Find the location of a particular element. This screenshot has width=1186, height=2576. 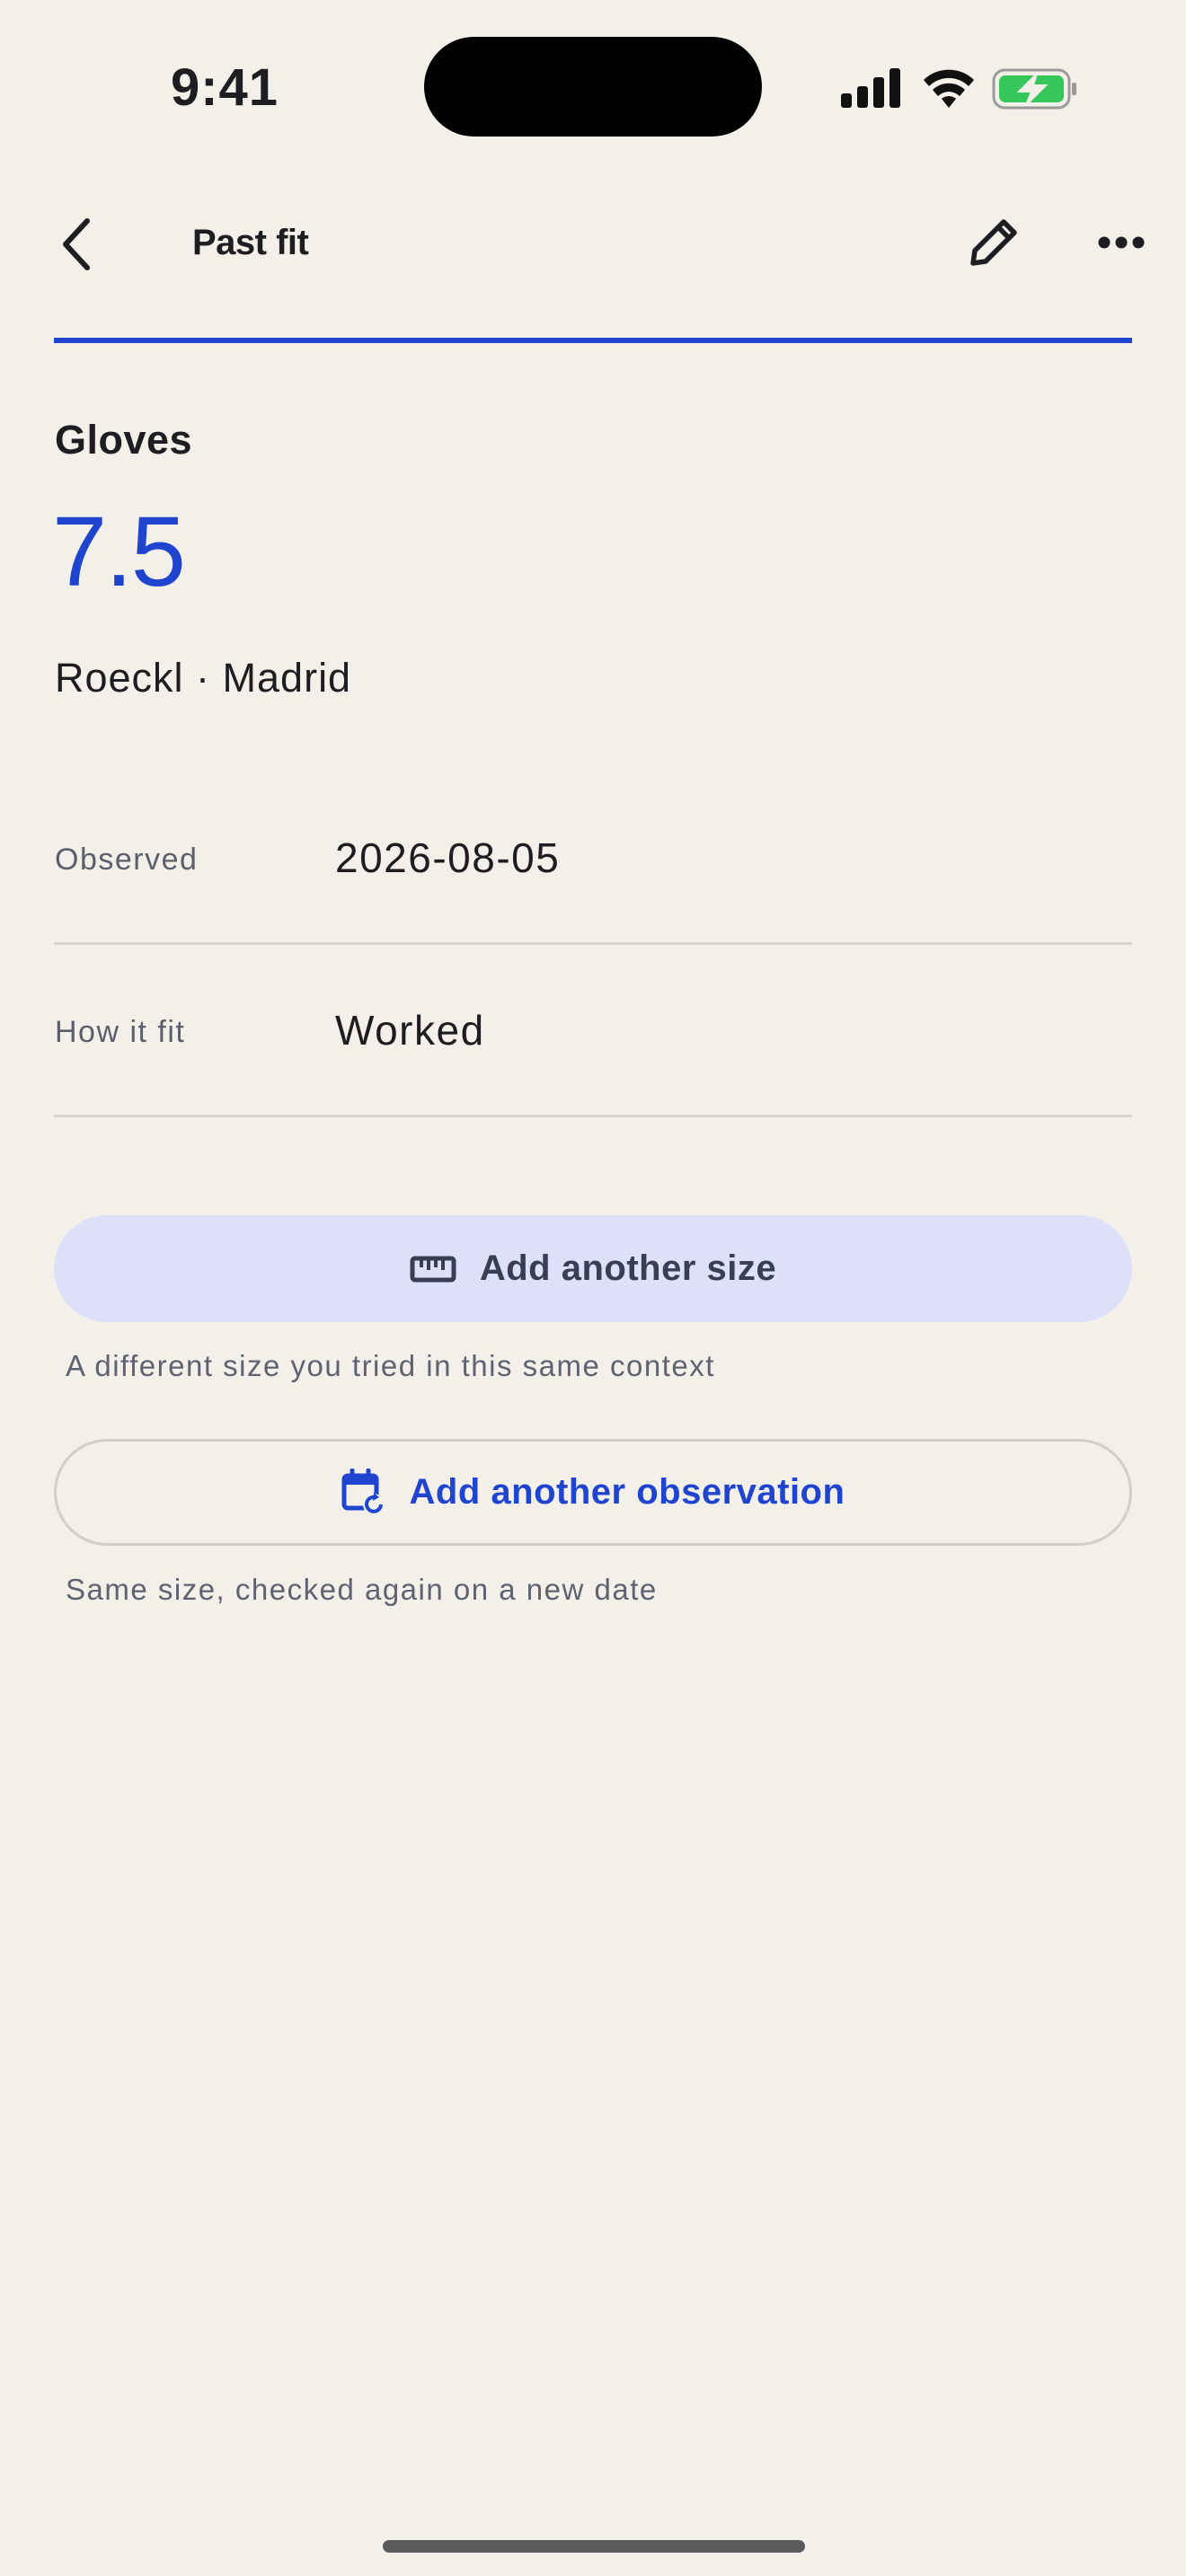

add-size-button: Add another size is located at coordinates (593, 1268).